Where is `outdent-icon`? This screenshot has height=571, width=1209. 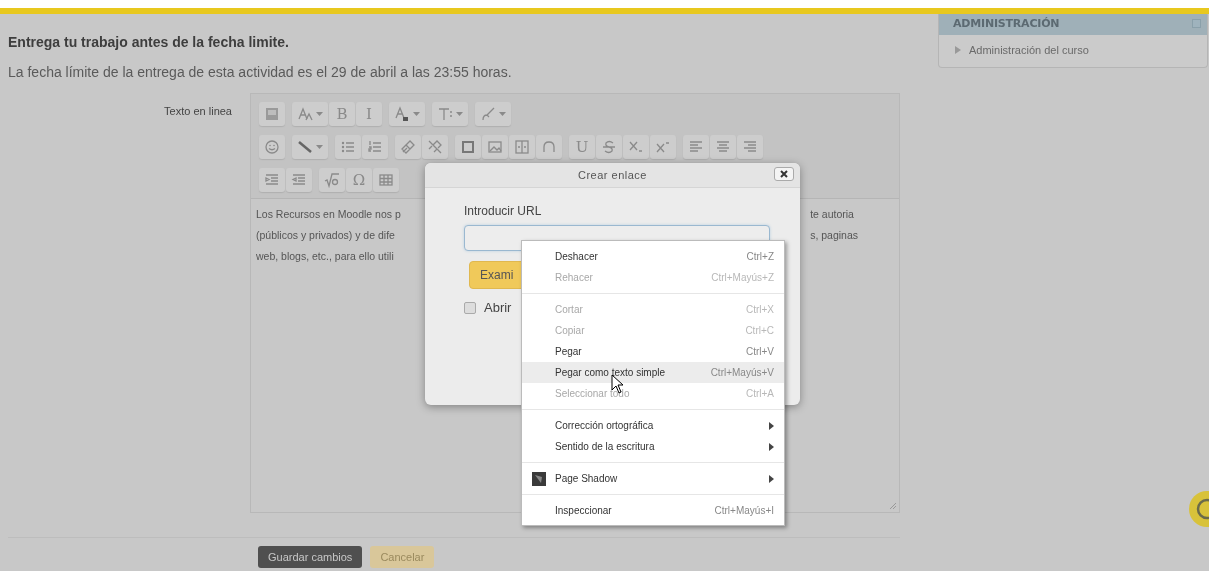
outdent-icon is located at coordinates (299, 180).